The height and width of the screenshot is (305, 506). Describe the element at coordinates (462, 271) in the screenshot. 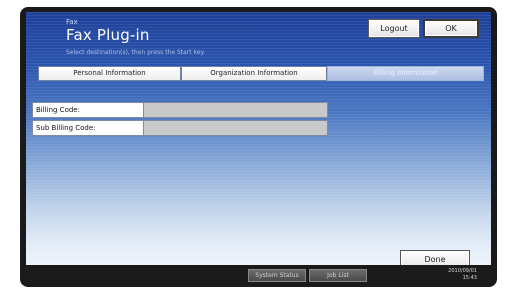

I see `date-text: 2010/09/01` at that location.